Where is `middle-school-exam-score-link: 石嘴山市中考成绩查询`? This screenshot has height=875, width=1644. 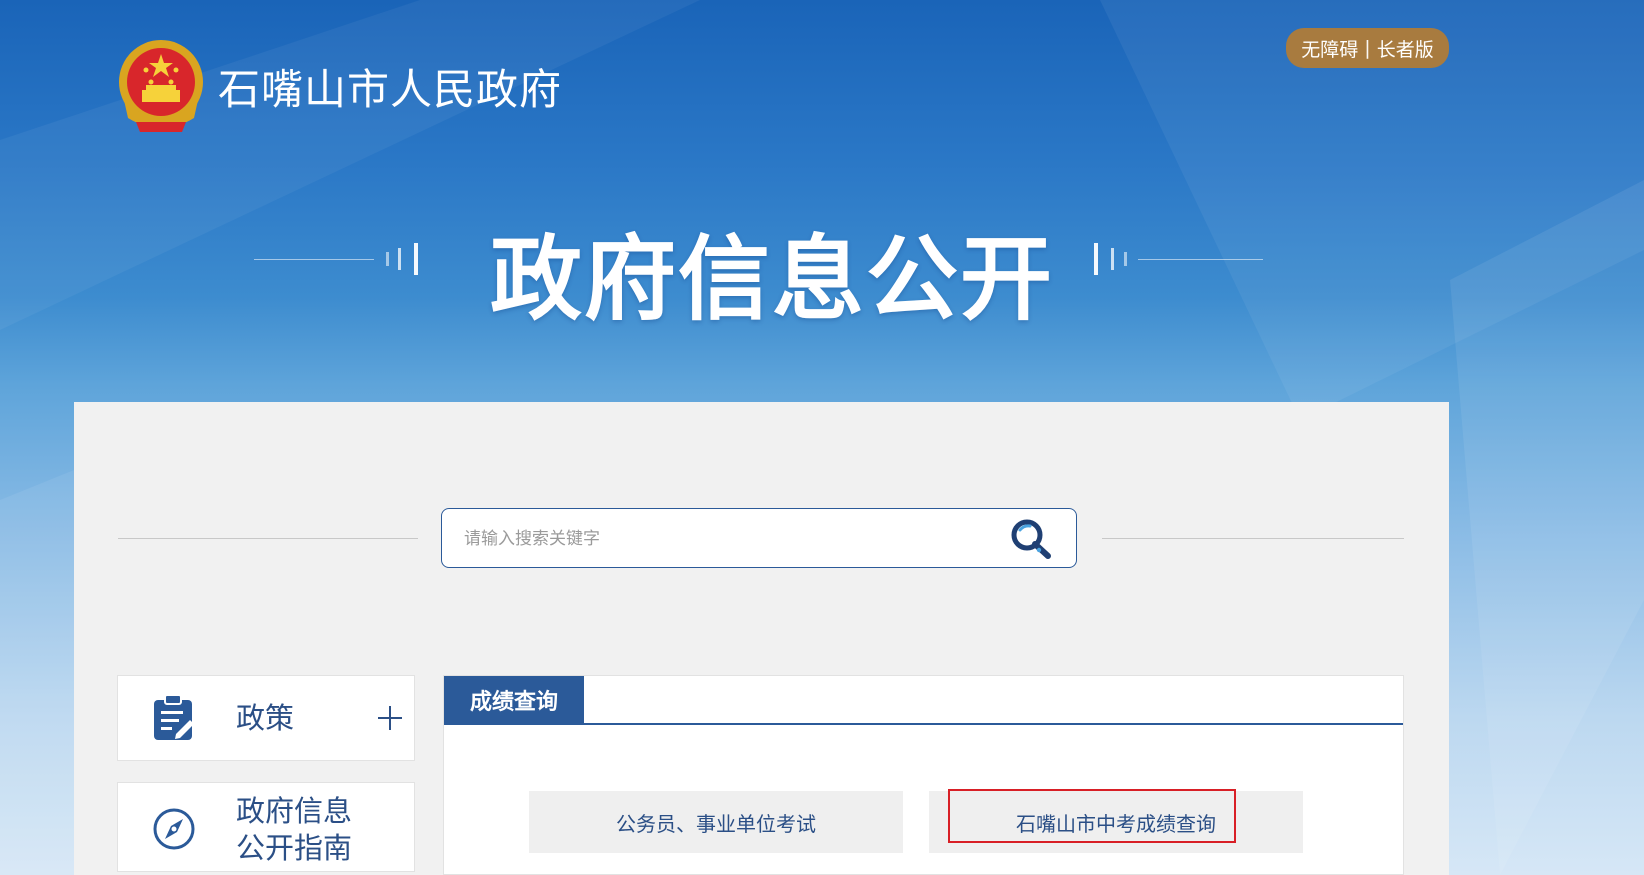
middle-school-exam-score-link: 石嘴山市中考成绩查询 is located at coordinates (1116, 822).